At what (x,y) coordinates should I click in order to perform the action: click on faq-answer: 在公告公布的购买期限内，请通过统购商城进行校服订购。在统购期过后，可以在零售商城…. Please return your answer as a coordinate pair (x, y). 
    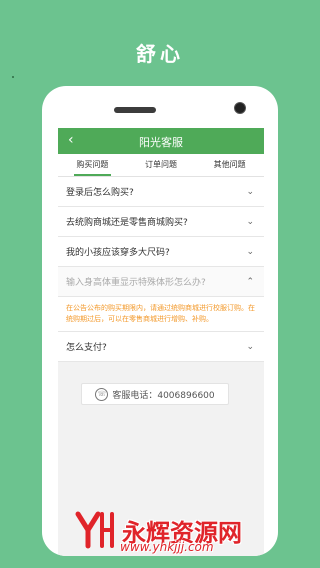
    Looking at the image, I should click on (161, 314).